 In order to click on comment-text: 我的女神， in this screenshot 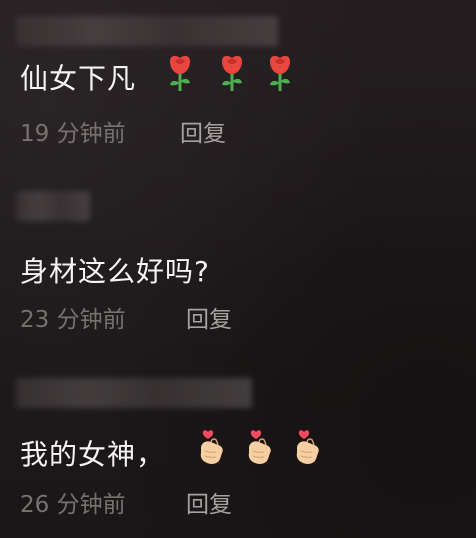, I will do `click(93, 454)`.